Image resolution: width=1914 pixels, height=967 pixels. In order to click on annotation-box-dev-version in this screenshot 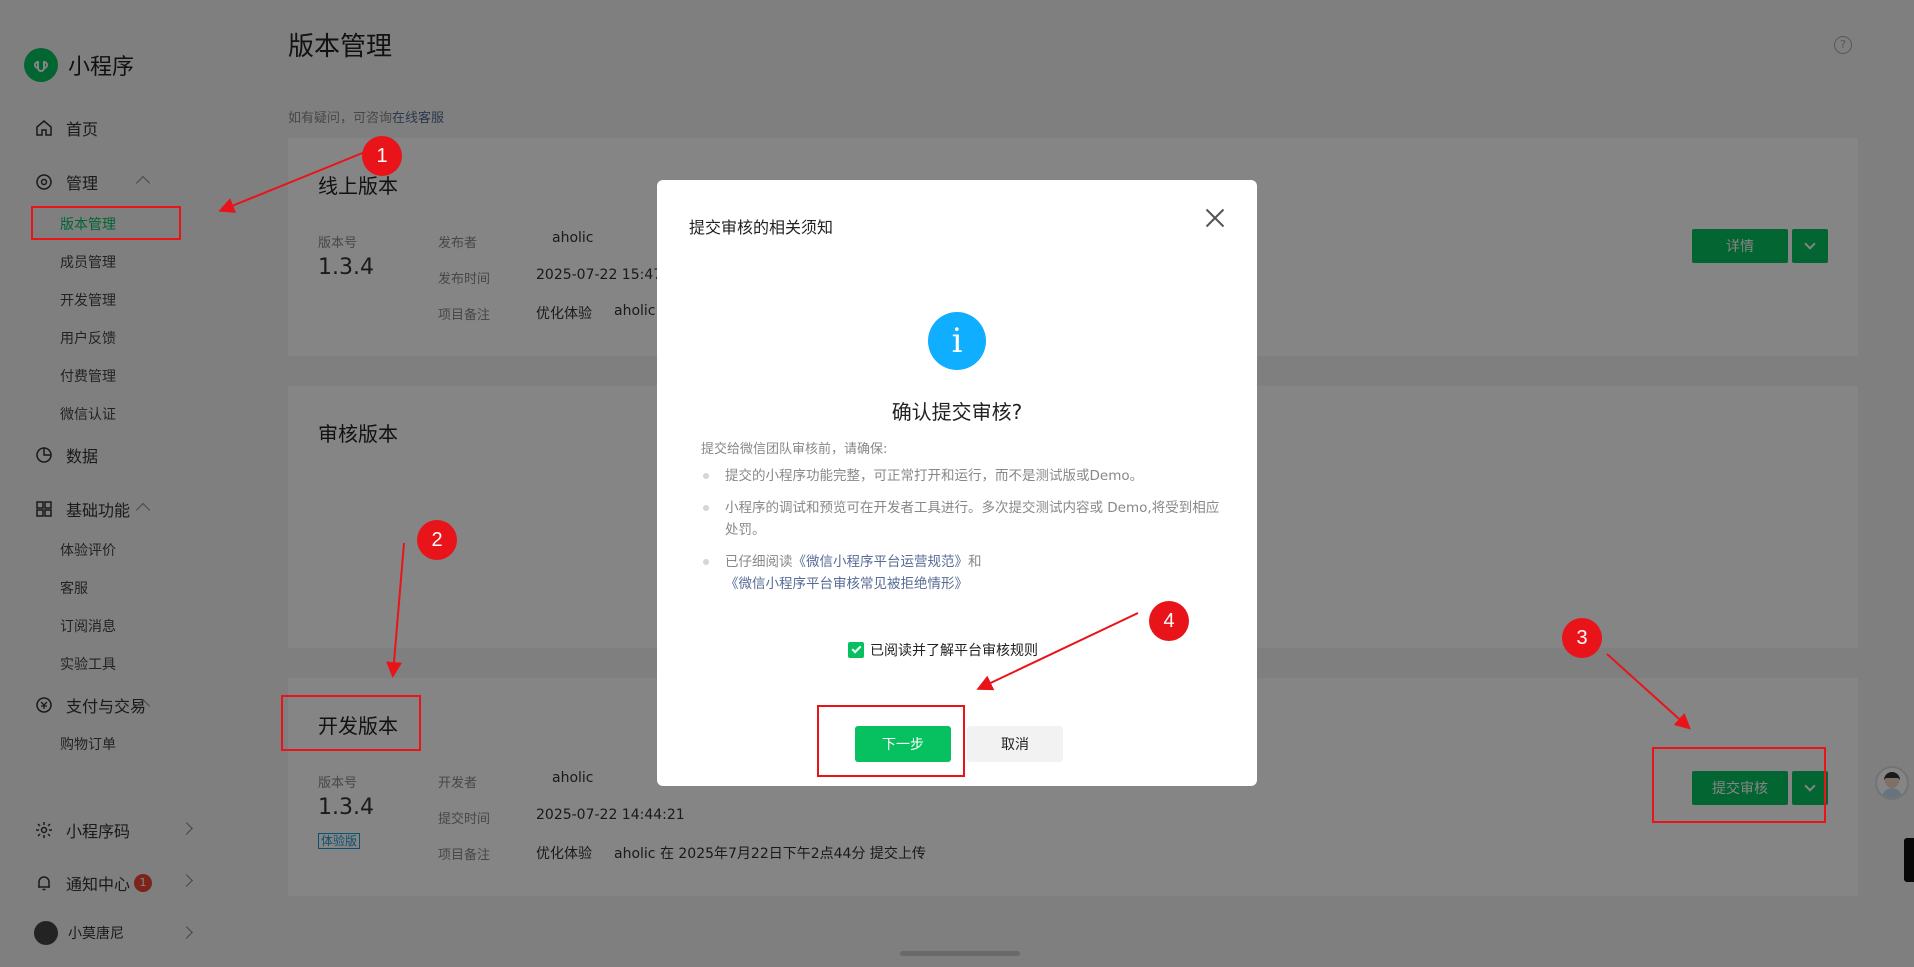, I will do `click(351, 723)`.